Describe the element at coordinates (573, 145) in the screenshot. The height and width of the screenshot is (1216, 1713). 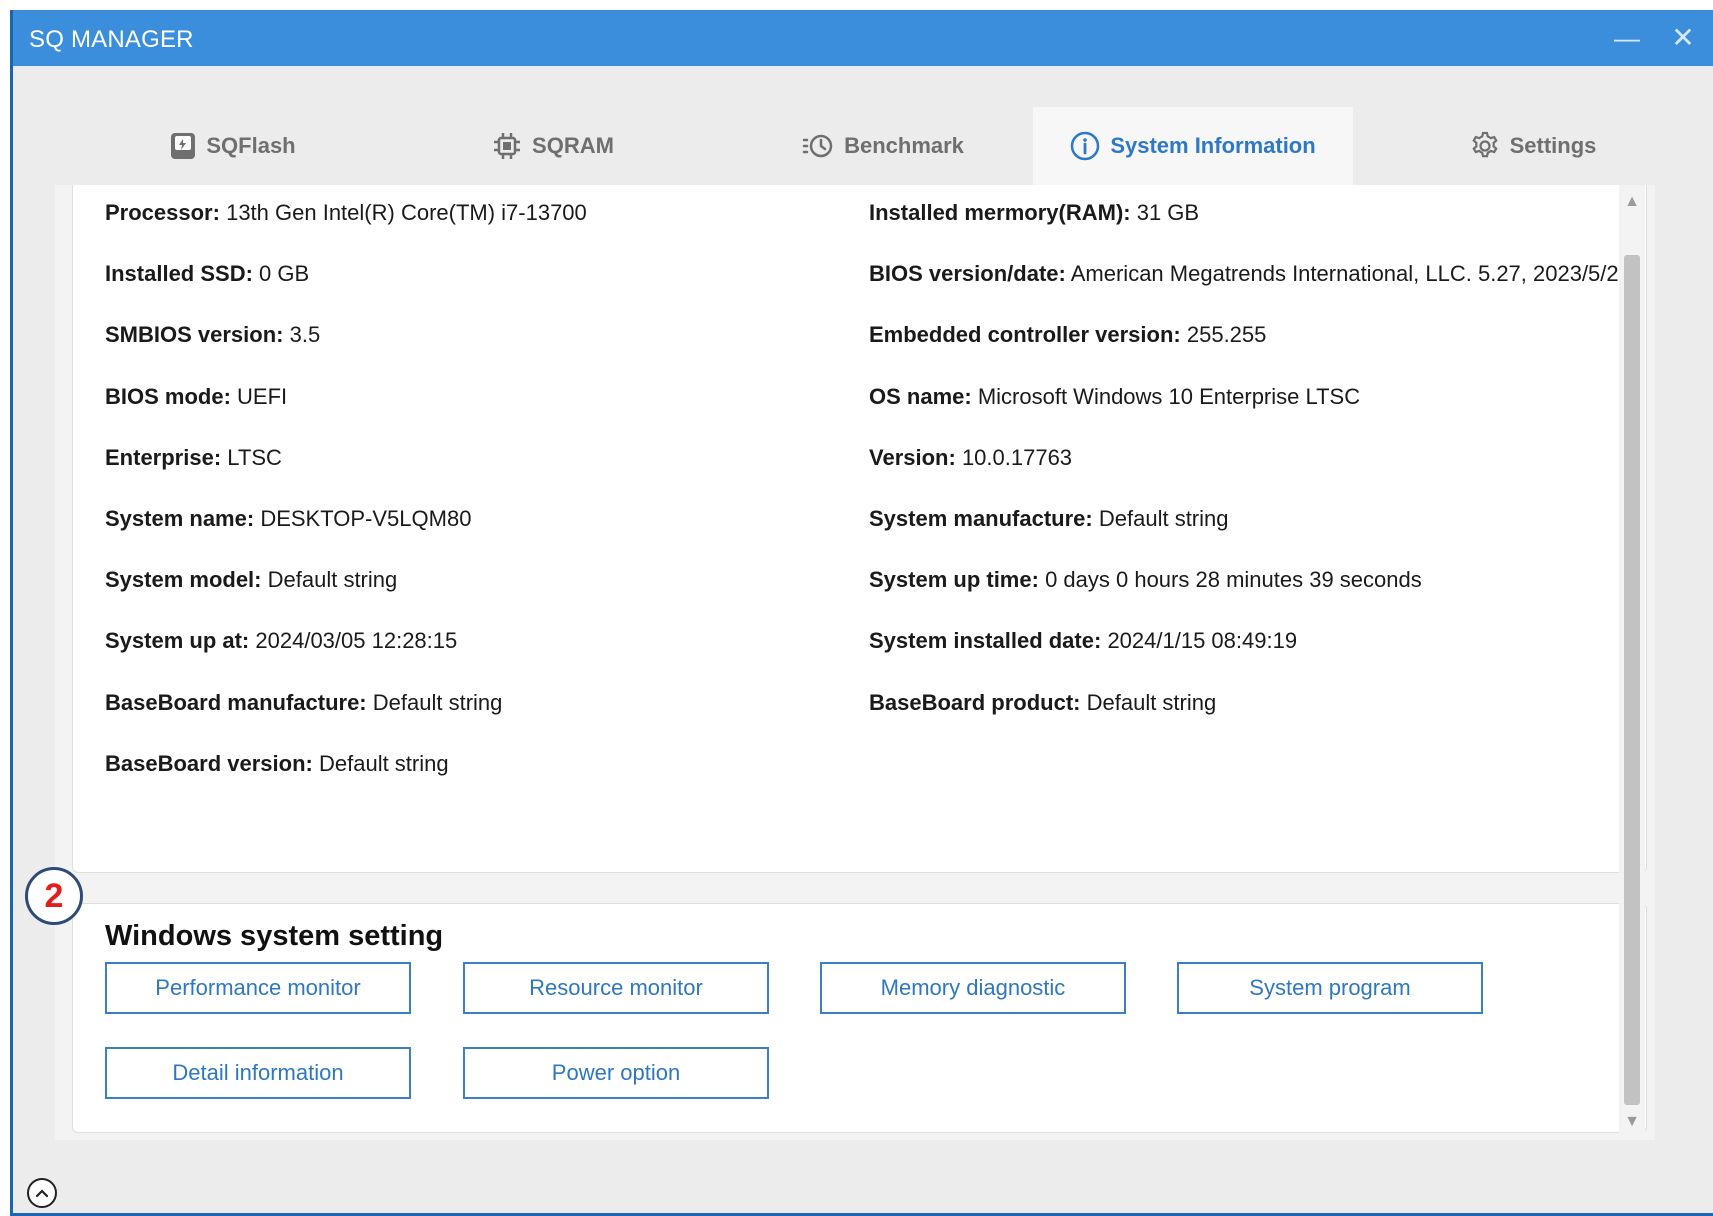
I see `tab-label: SQRAM` at that location.